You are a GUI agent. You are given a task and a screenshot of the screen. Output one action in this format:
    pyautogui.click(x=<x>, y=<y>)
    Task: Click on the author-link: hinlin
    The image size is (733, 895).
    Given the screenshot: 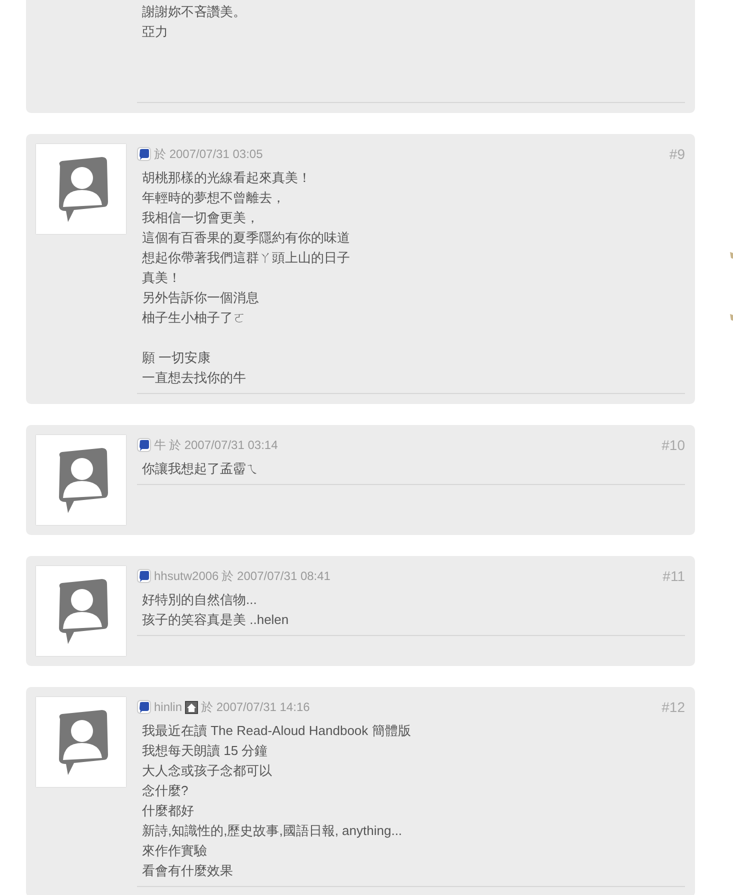 What is the action you would take?
    pyautogui.click(x=168, y=707)
    